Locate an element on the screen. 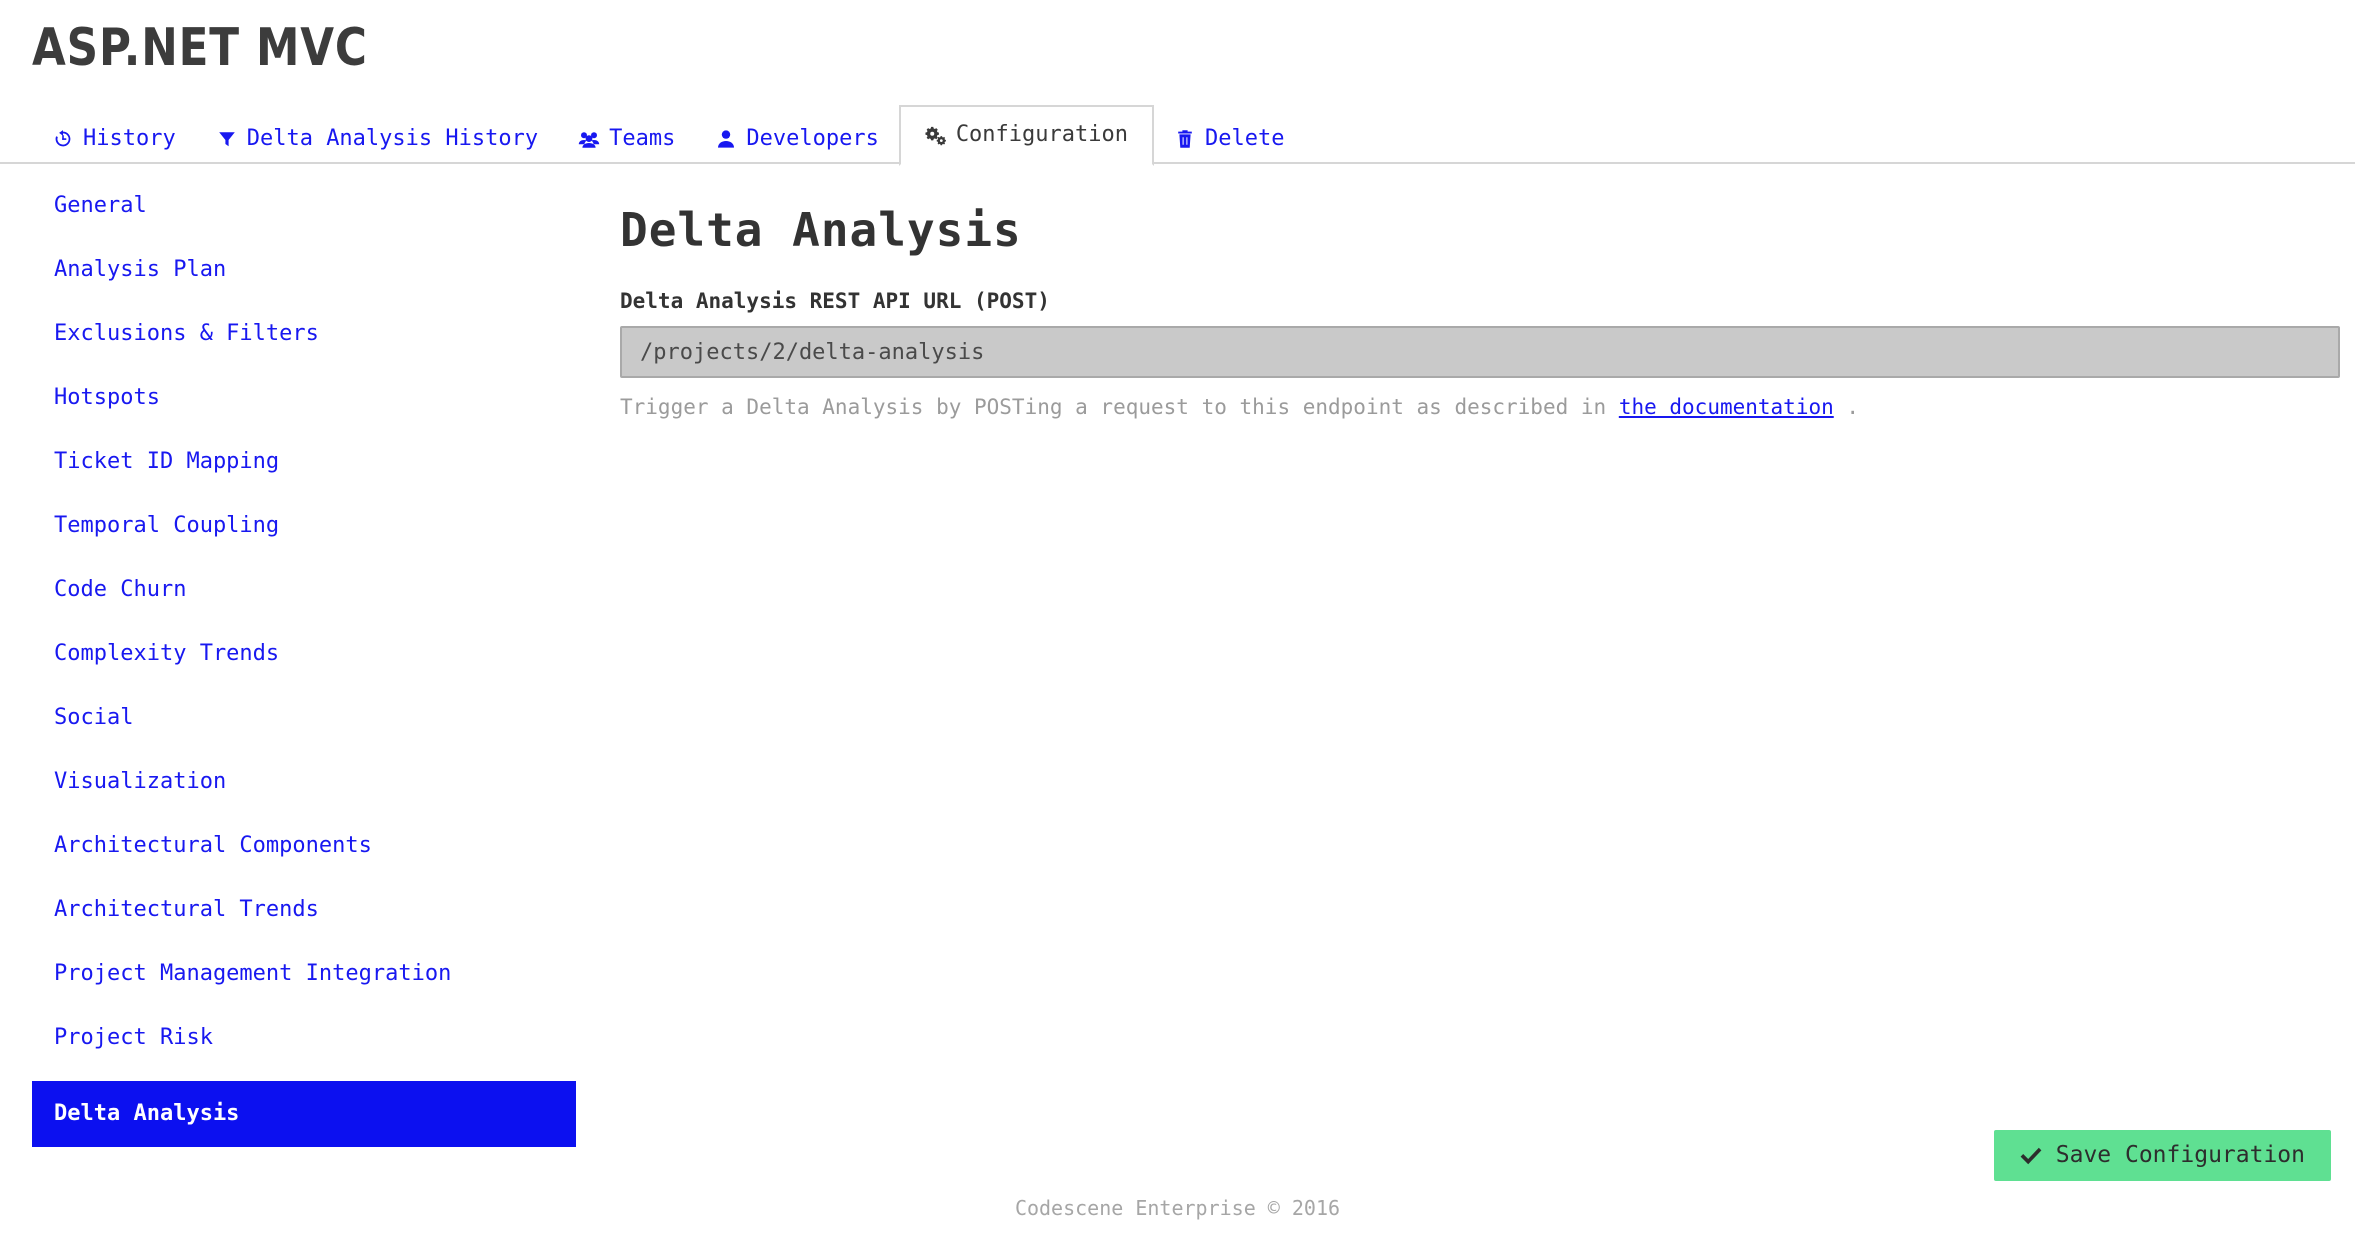 The height and width of the screenshot is (1242, 2355). gears-icon is located at coordinates (936, 135).